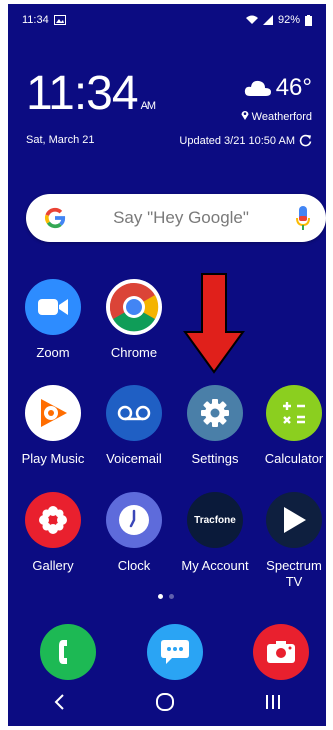 The image size is (333, 730). I want to click on gallery-flower-icon, so click(53, 520).